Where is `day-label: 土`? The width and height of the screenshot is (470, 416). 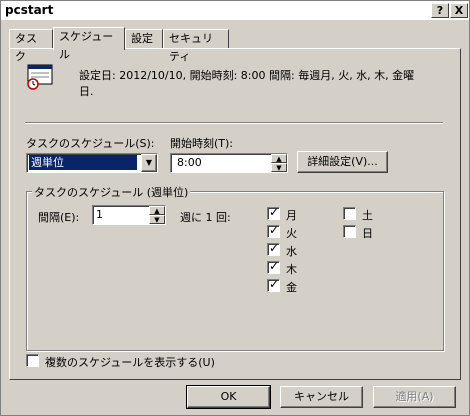
day-label: 土 is located at coordinates (367, 215).